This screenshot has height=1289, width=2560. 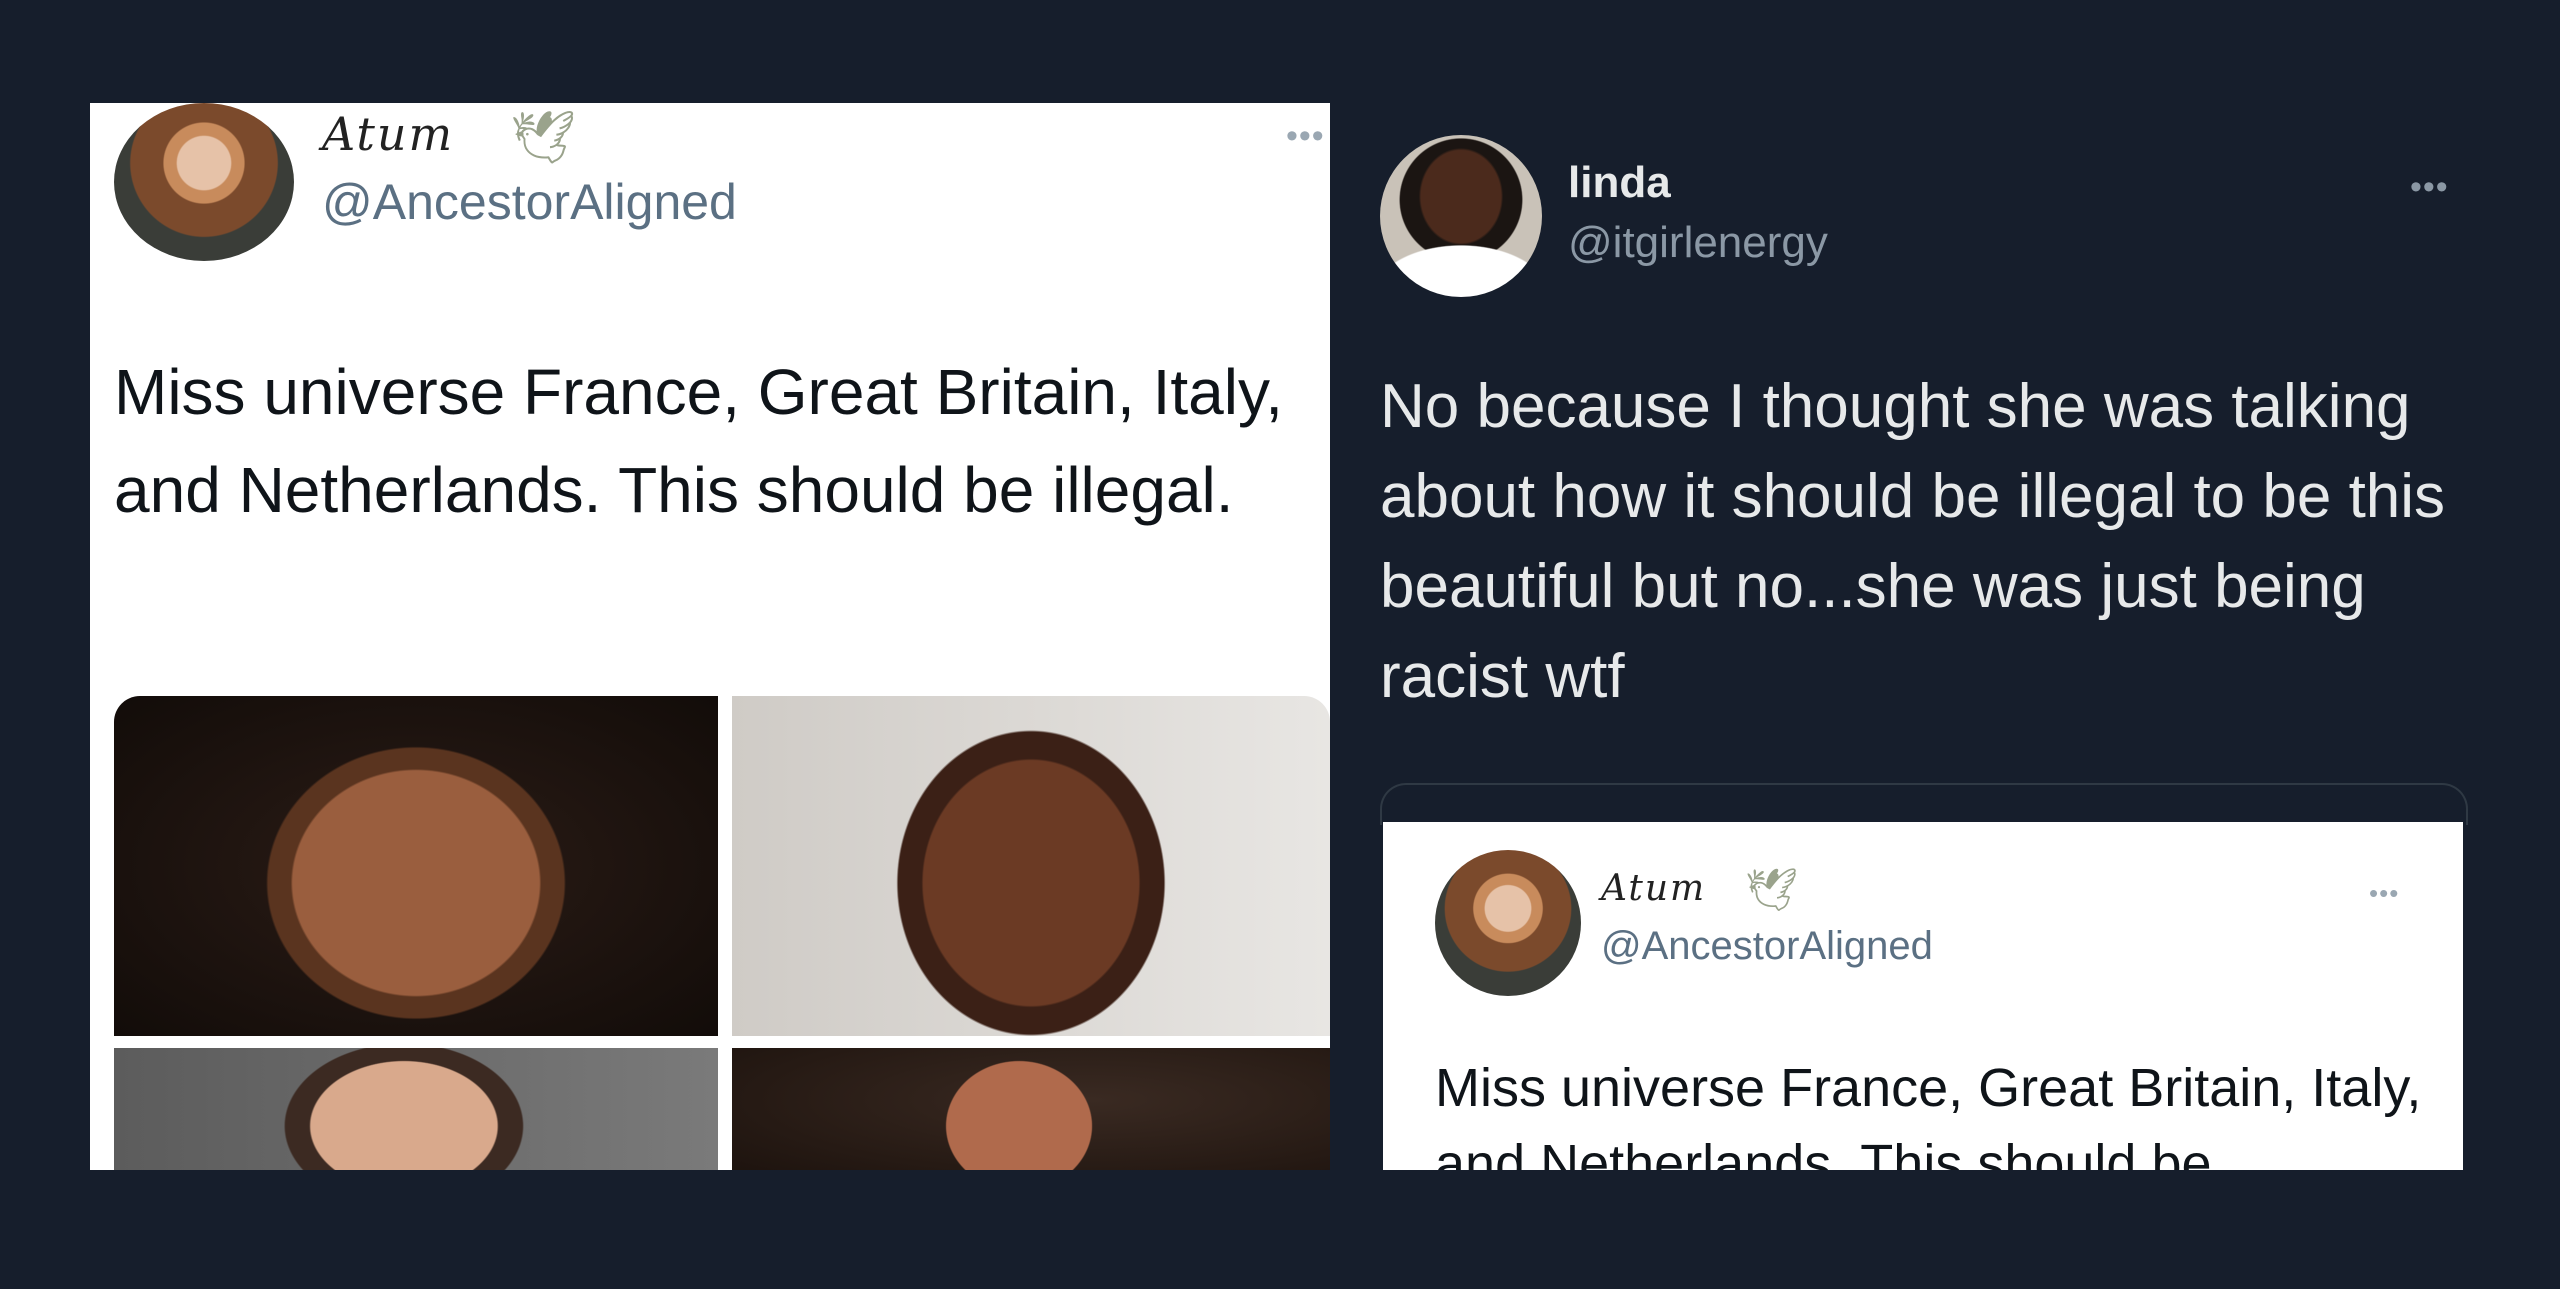 What do you see at coordinates (1619, 183) in the screenshot?
I see `display-name: linda` at bounding box center [1619, 183].